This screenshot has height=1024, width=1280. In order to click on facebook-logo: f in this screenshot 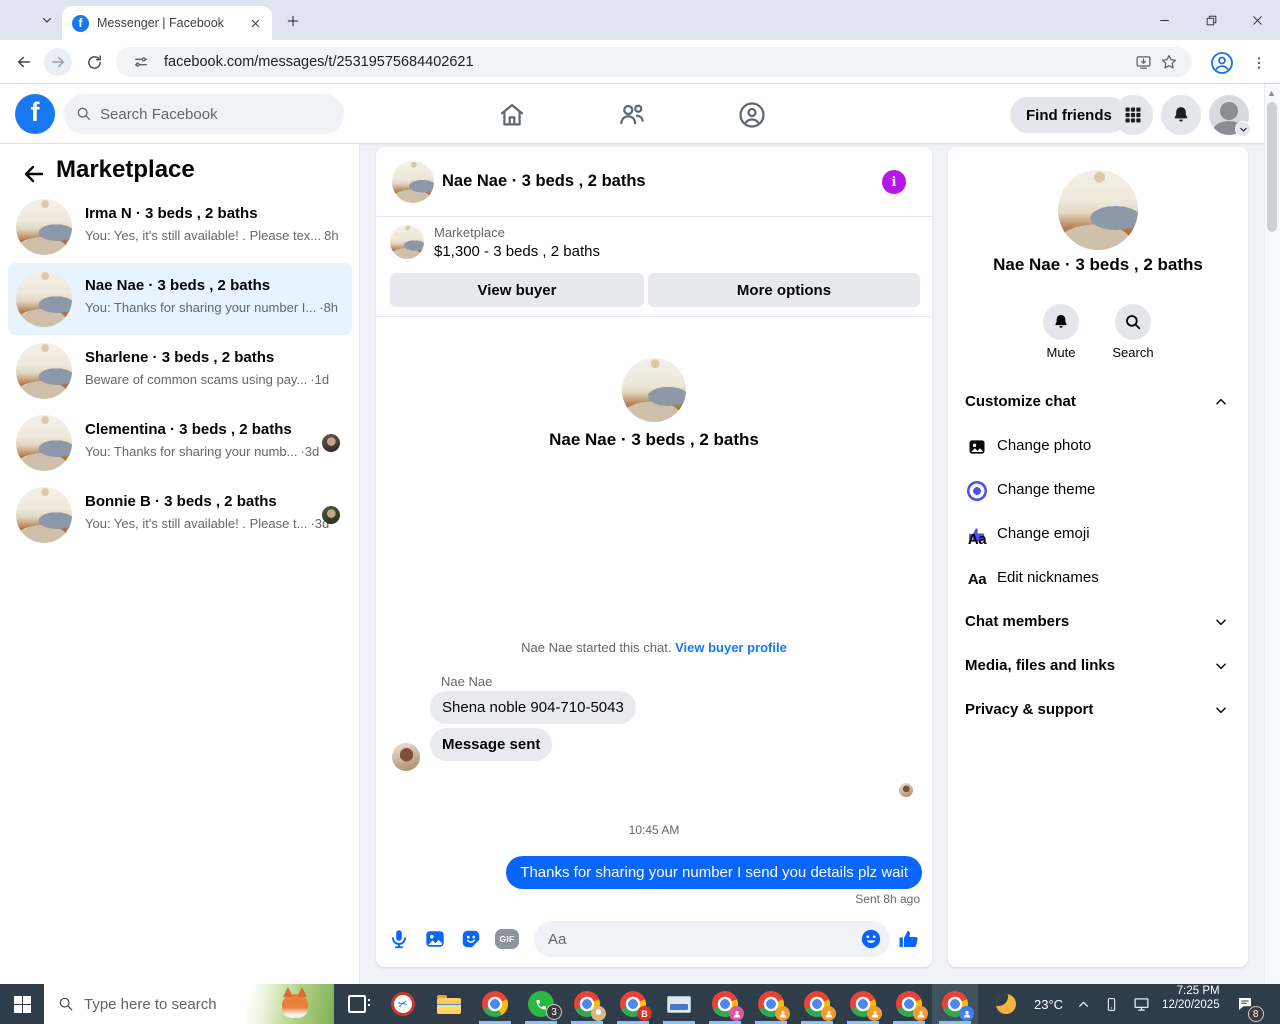, I will do `click(35, 114)`.